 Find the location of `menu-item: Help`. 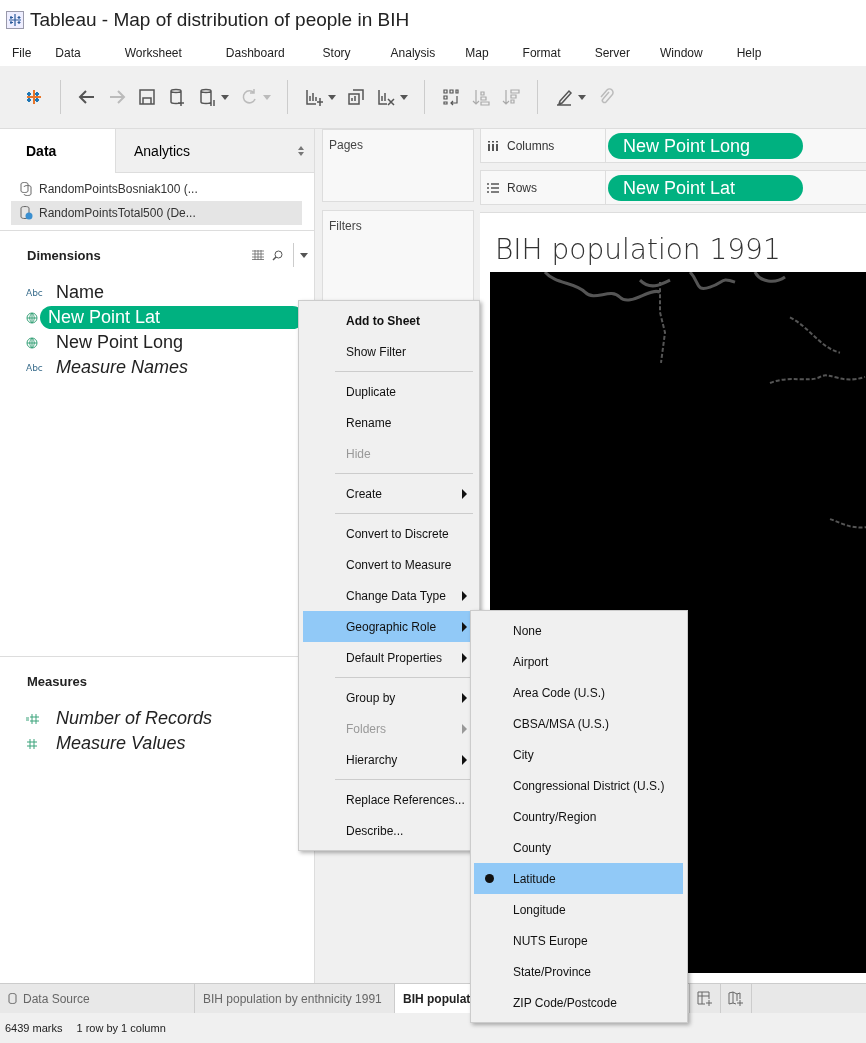

menu-item: Help is located at coordinates (749, 53).